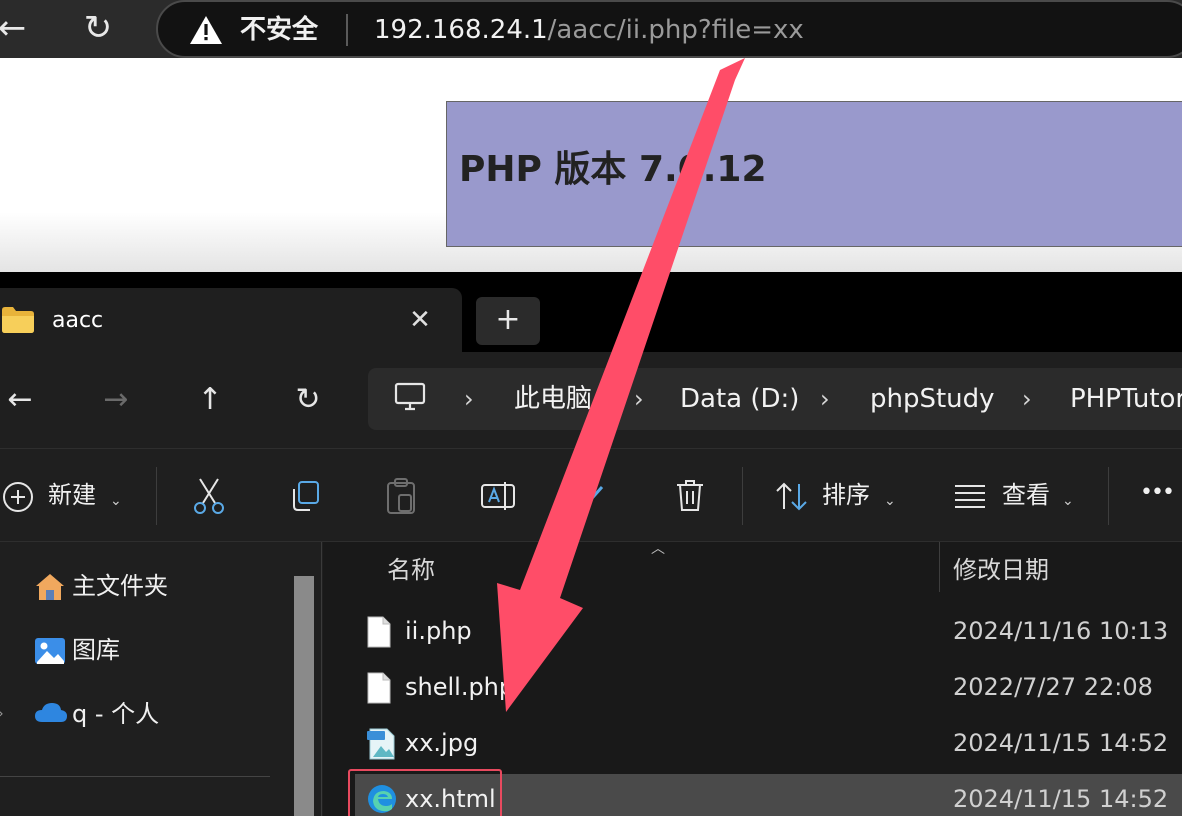 The image size is (1182, 816). I want to click on nav-scrollbar, so click(304, 696).